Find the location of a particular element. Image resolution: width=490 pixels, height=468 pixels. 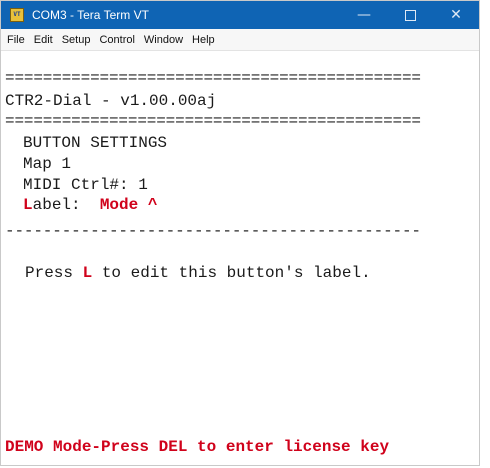

window-title: COM3 - Tera Term VT is located at coordinates (90, 15).